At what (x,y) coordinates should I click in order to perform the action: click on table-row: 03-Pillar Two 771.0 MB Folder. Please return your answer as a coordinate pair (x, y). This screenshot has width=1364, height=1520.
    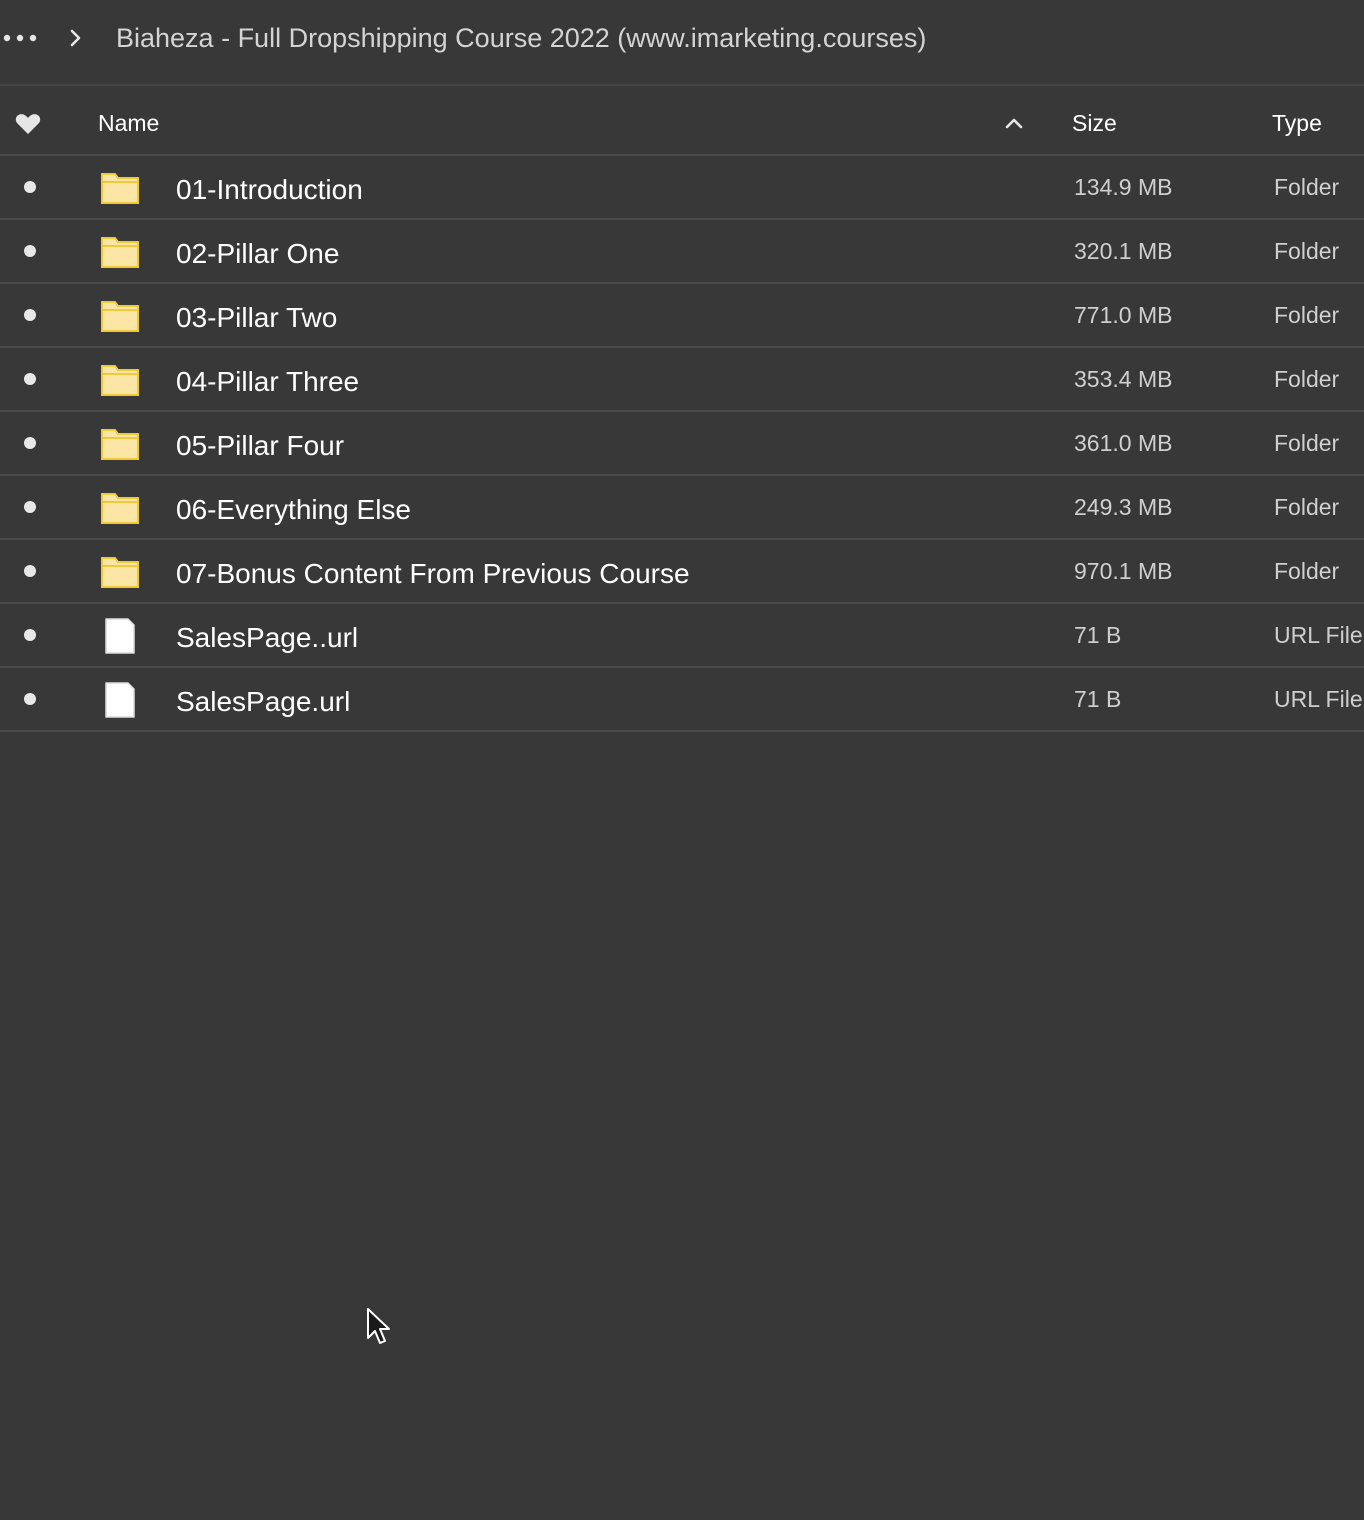
    Looking at the image, I should click on (682, 316).